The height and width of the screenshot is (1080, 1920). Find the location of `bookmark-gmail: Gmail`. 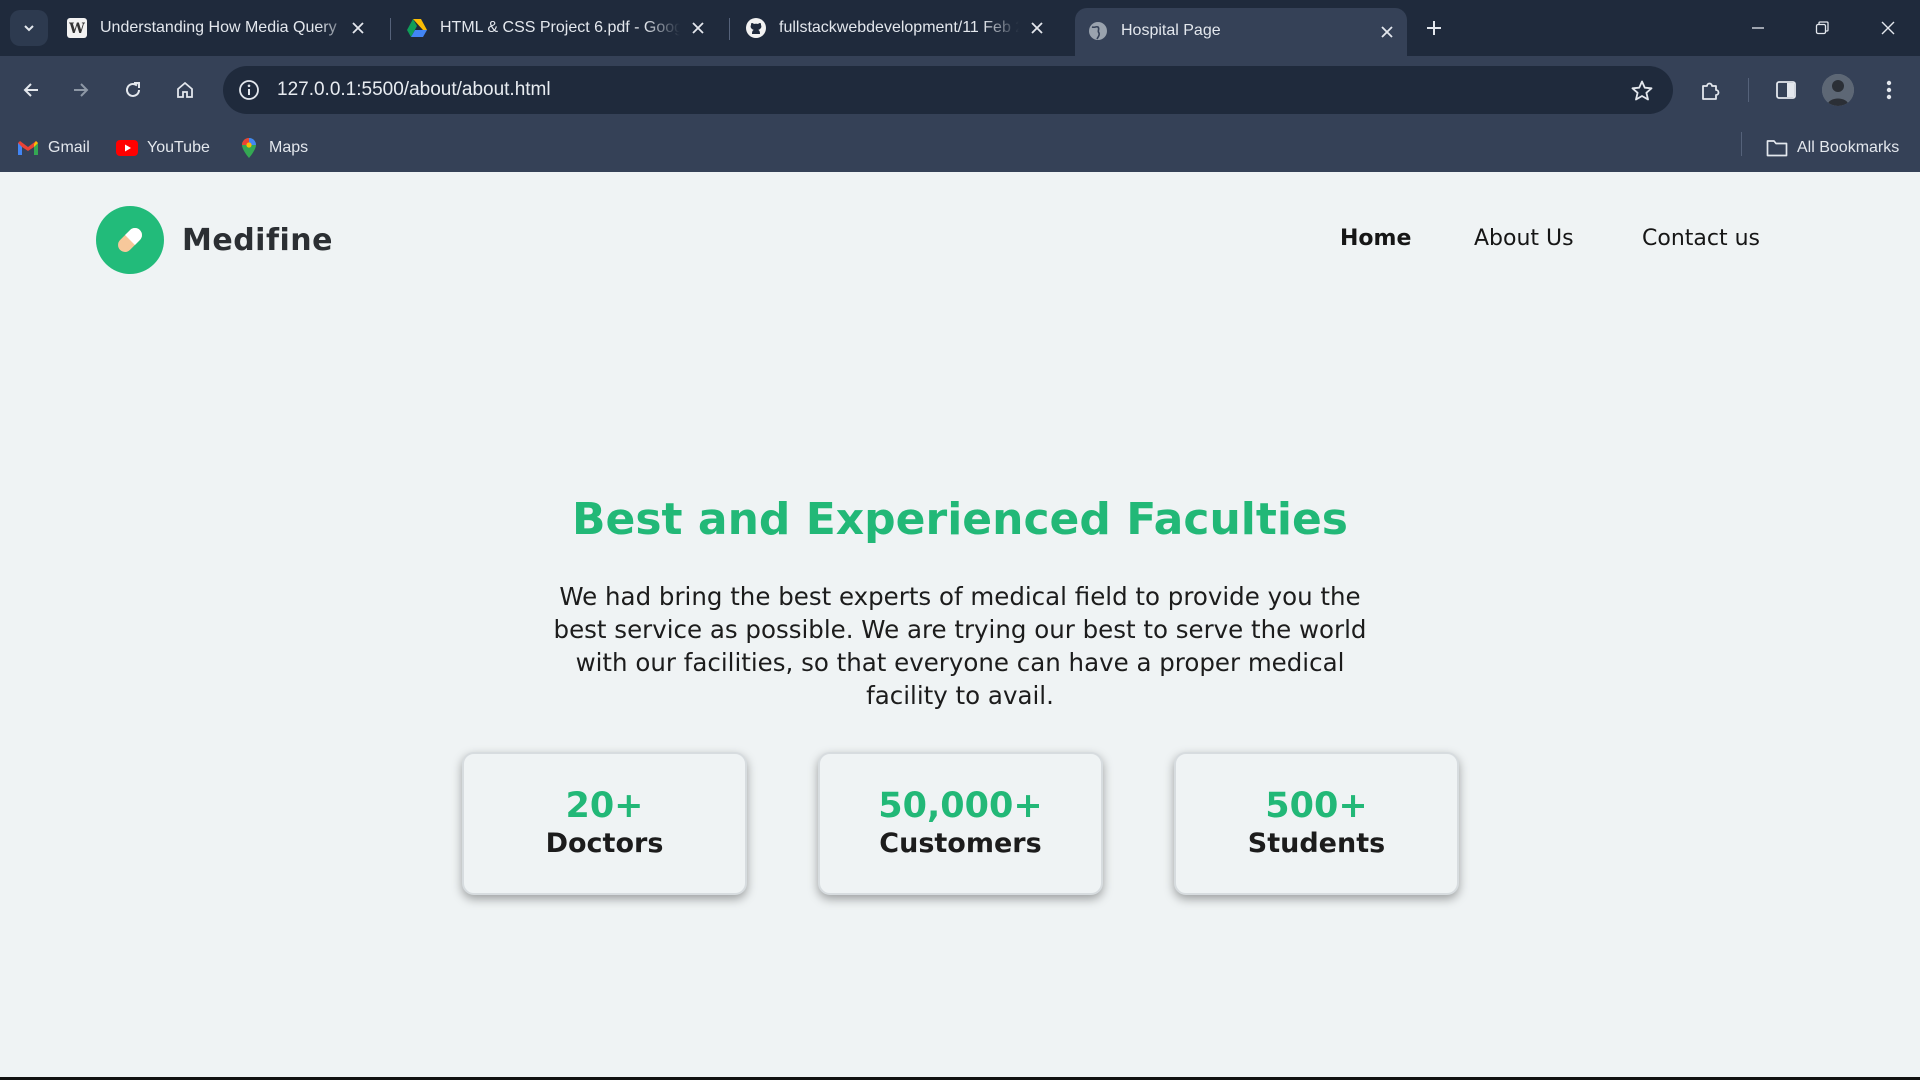

bookmark-gmail: Gmail is located at coordinates (53, 148).